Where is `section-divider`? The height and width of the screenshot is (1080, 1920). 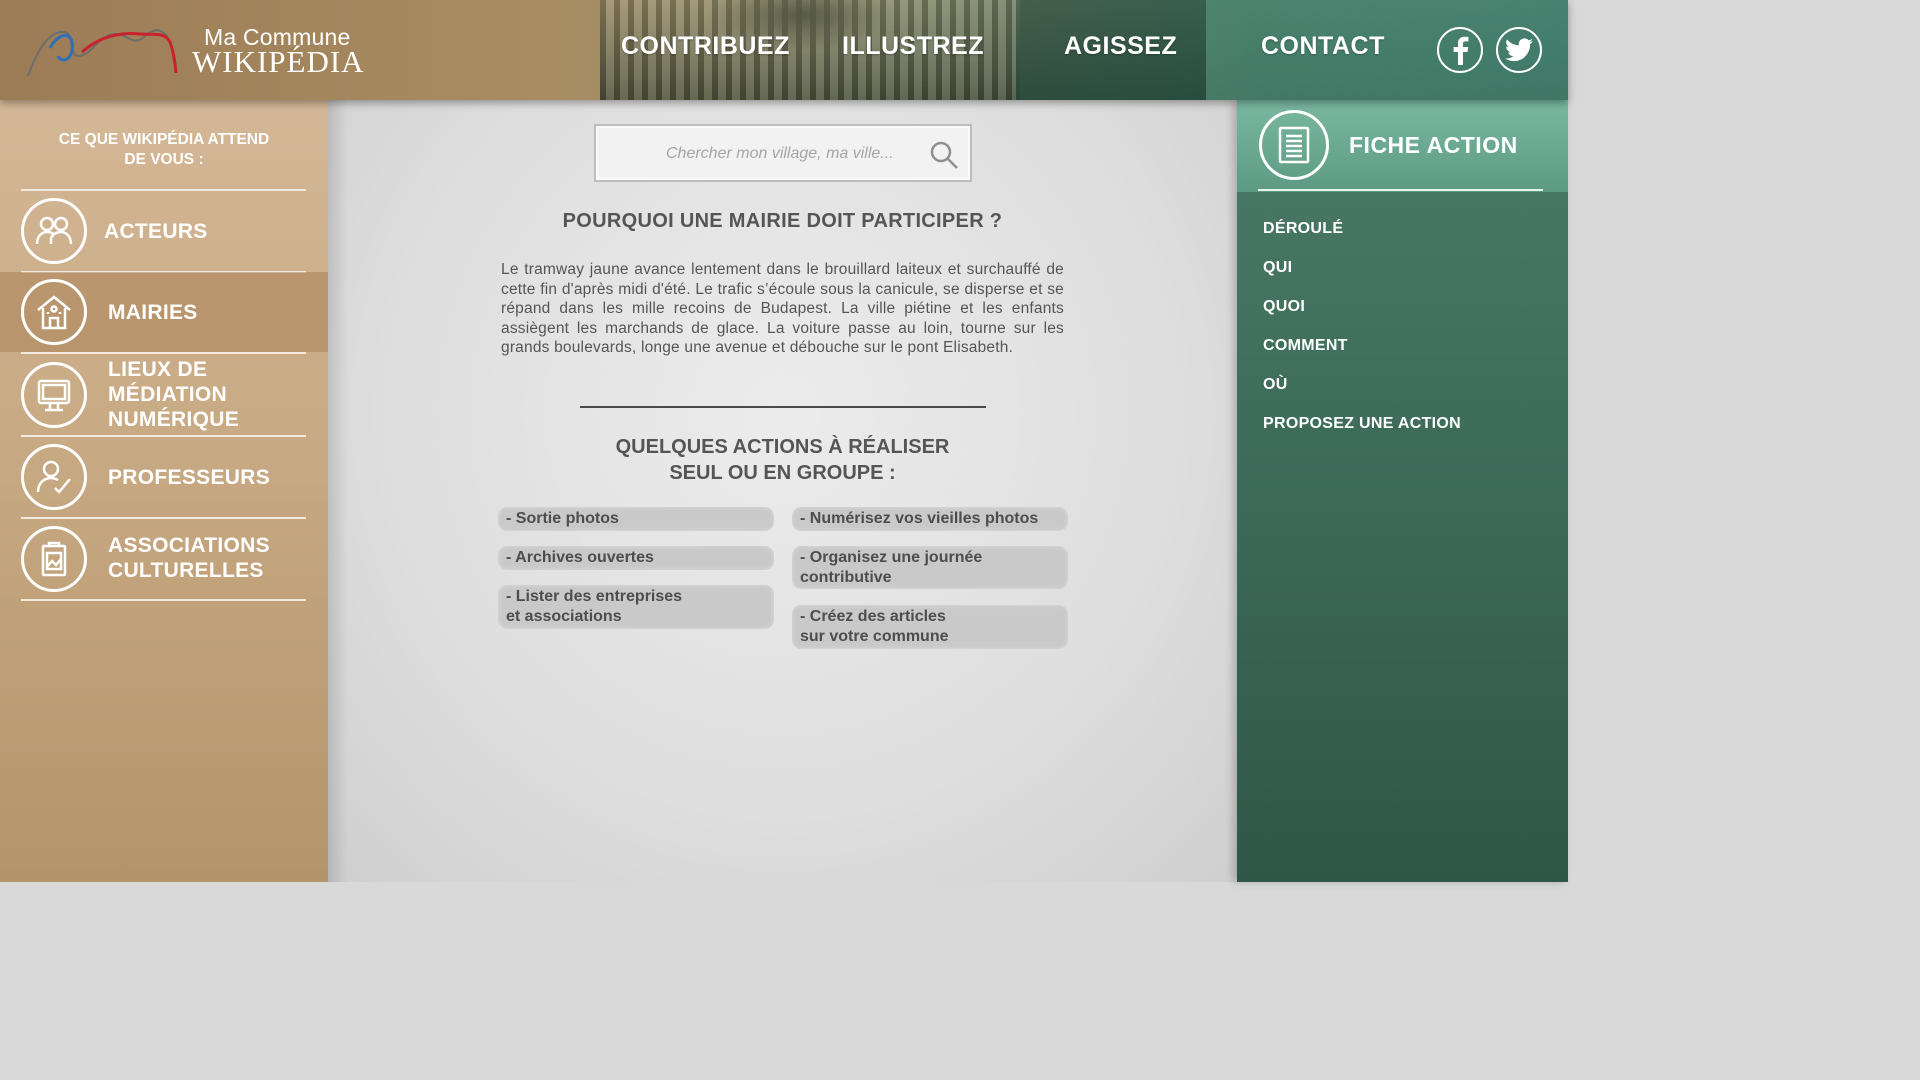 section-divider is located at coordinates (783, 407).